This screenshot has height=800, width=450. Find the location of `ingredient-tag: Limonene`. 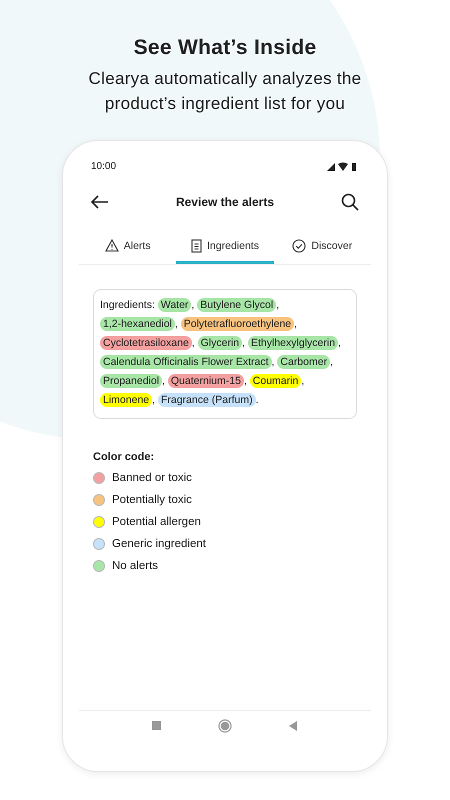

ingredient-tag: Limonene is located at coordinates (126, 400).